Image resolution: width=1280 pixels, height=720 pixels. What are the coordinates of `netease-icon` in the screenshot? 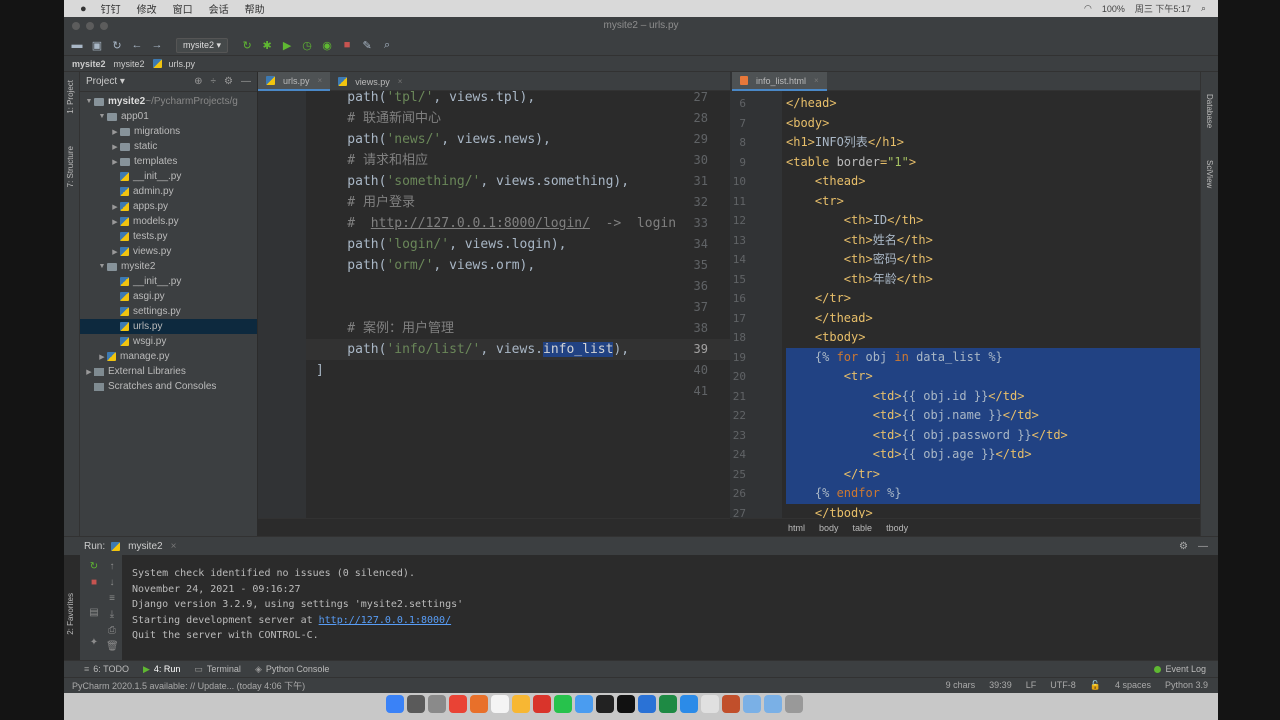 It's located at (542, 704).